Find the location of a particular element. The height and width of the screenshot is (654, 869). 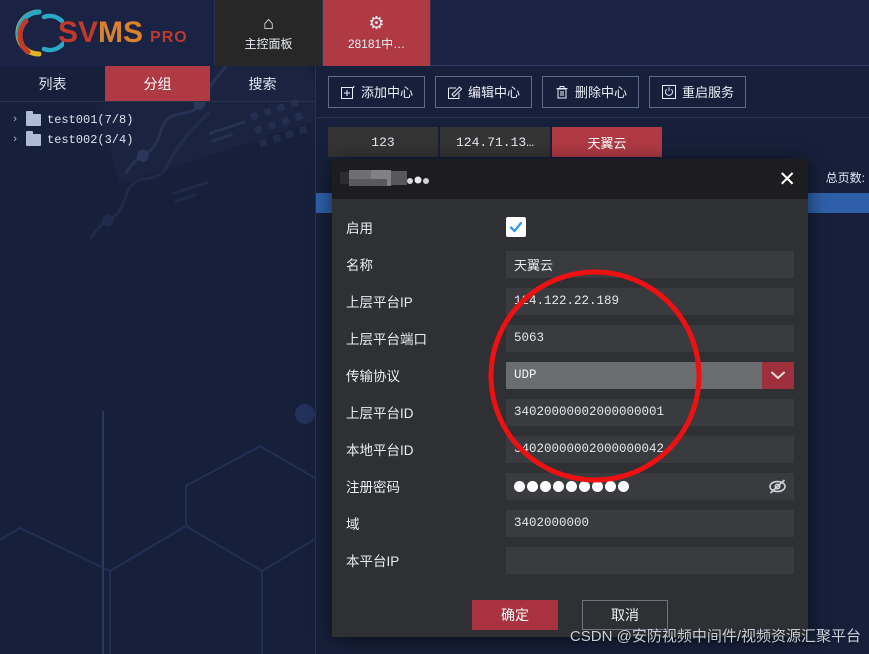

field-label: 本平台IP is located at coordinates (373, 561).